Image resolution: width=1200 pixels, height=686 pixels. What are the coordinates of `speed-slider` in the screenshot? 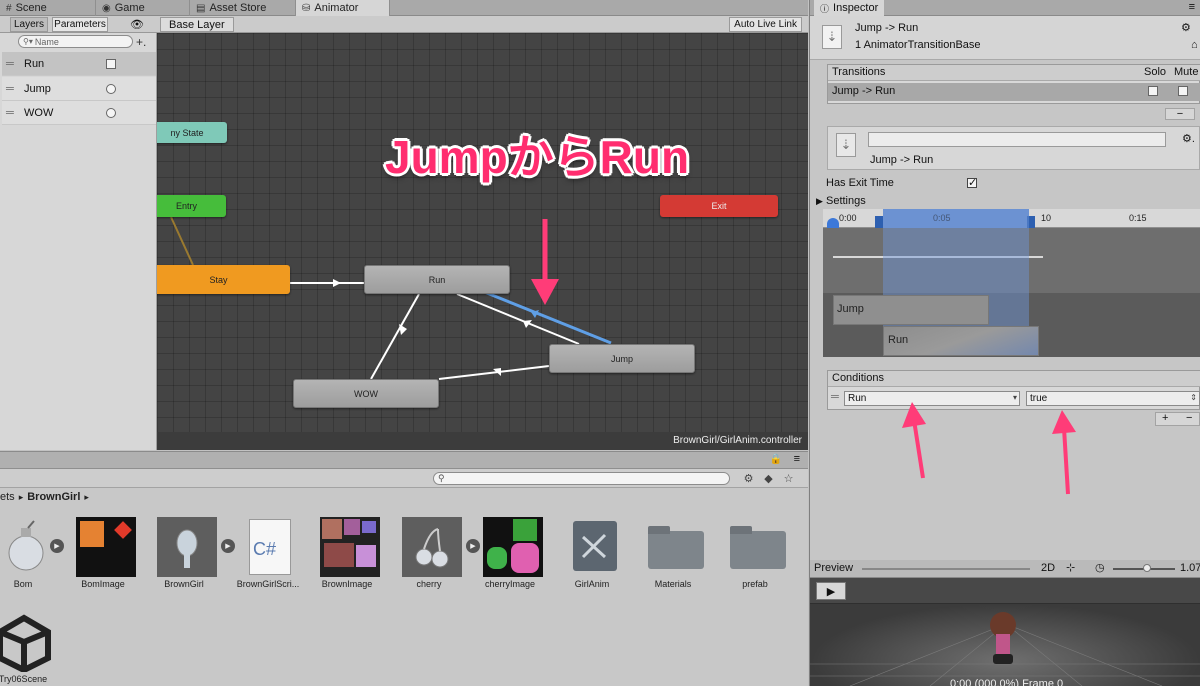 It's located at (1144, 568).